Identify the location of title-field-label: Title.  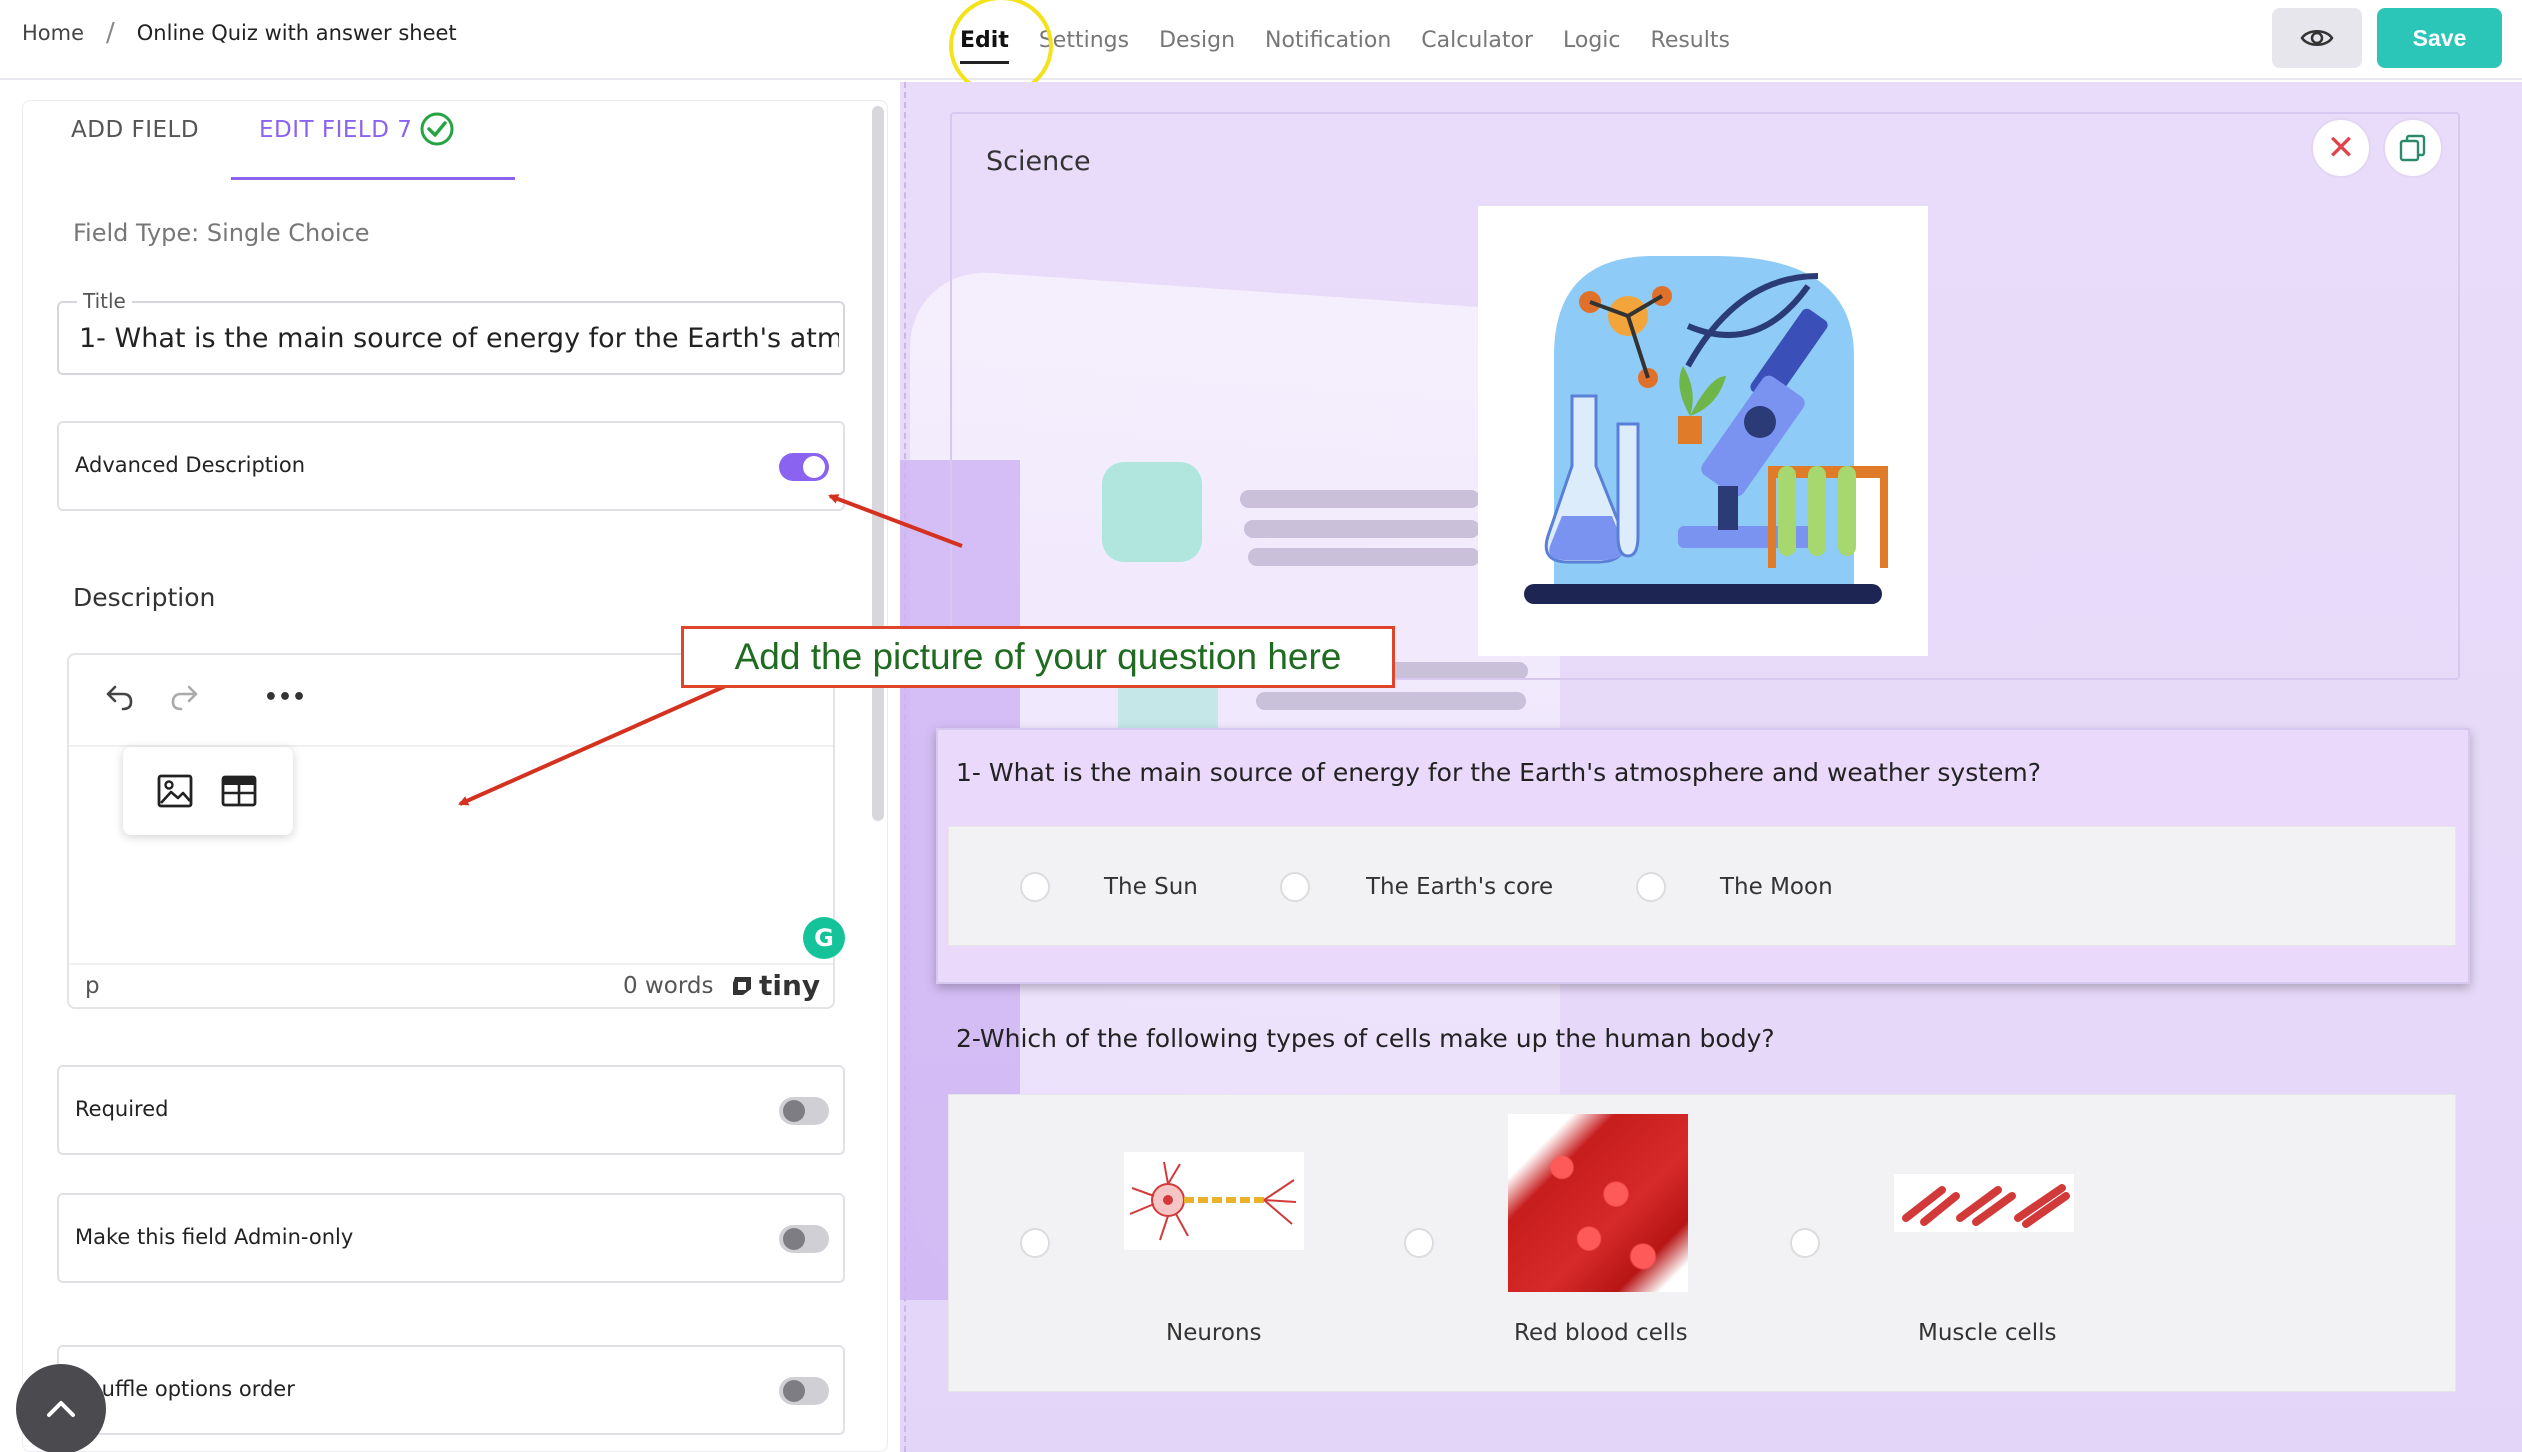
(104, 301).